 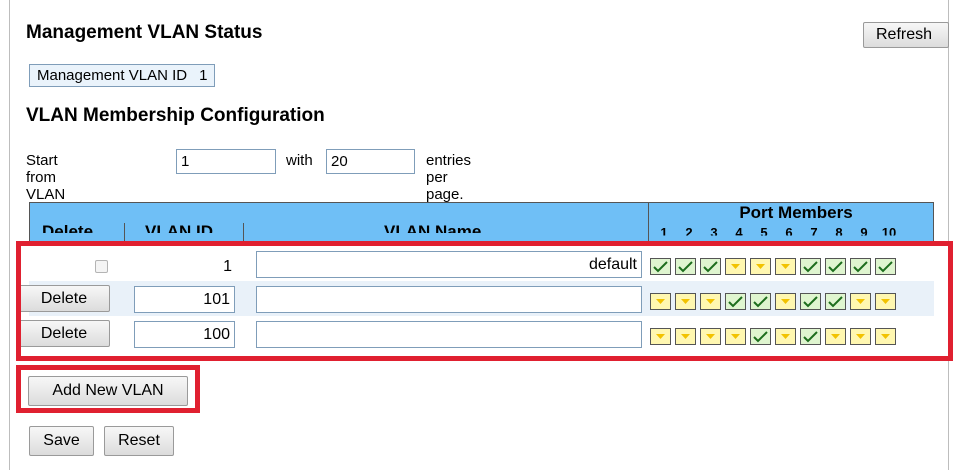 What do you see at coordinates (144, 32) in the screenshot?
I see `management-vlan-status-title: Management VLAN Status` at bounding box center [144, 32].